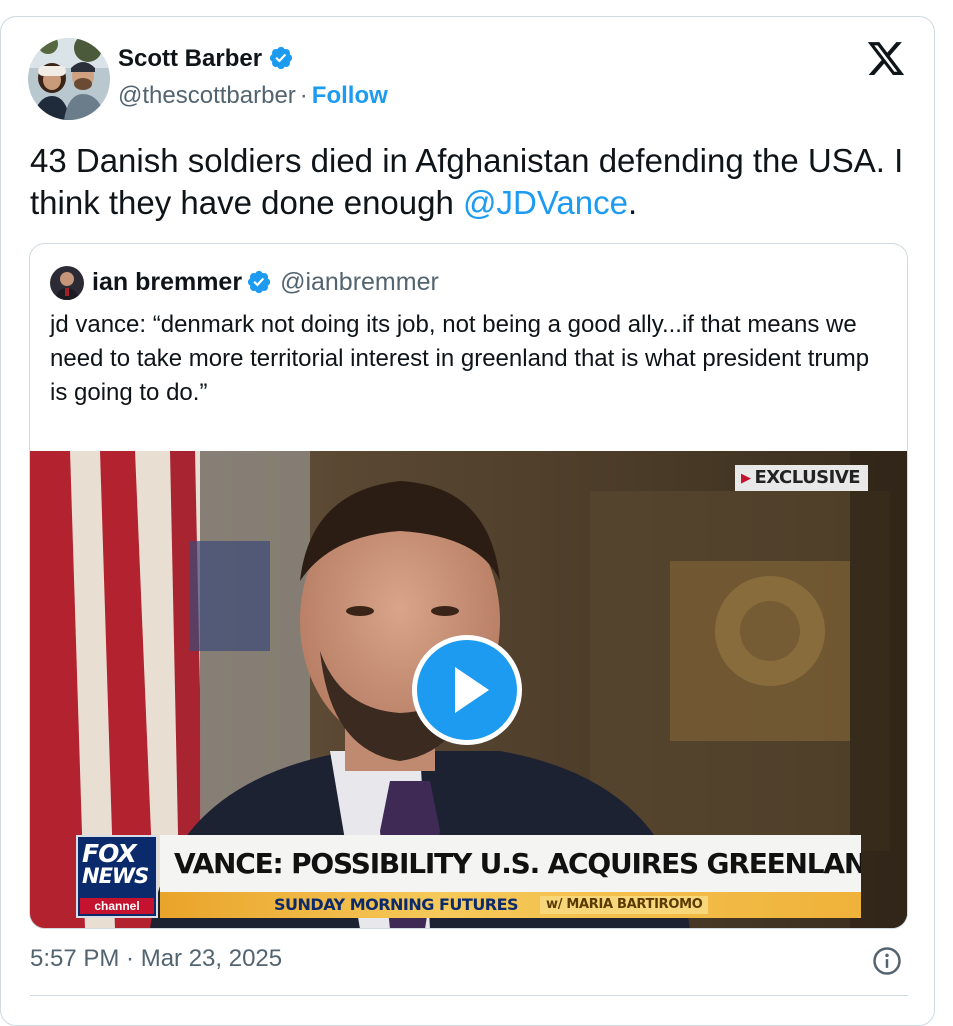 The image size is (953, 1026). What do you see at coordinates (545, 202) in the screenshot?
I see `mention-link: @JDVance` at bounding box center [545, 202].